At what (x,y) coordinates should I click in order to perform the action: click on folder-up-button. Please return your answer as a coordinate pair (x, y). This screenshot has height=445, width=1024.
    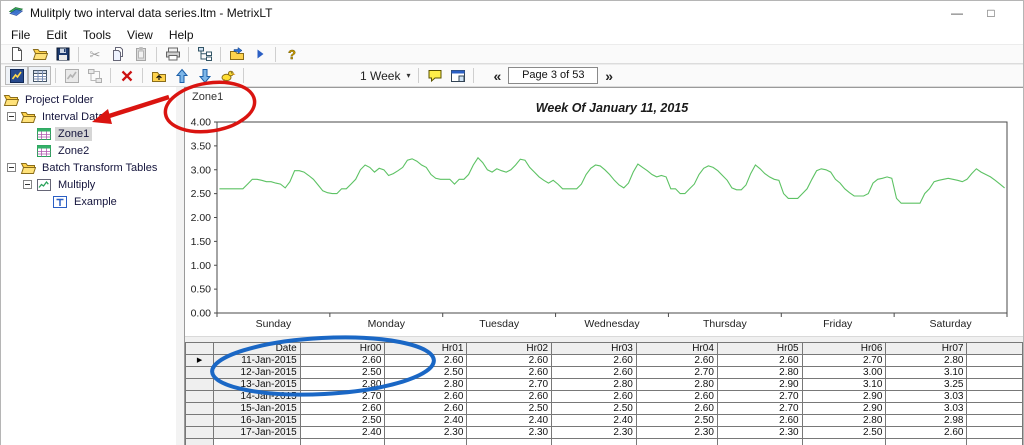
    Looking at the image, I should click on (158, 75).